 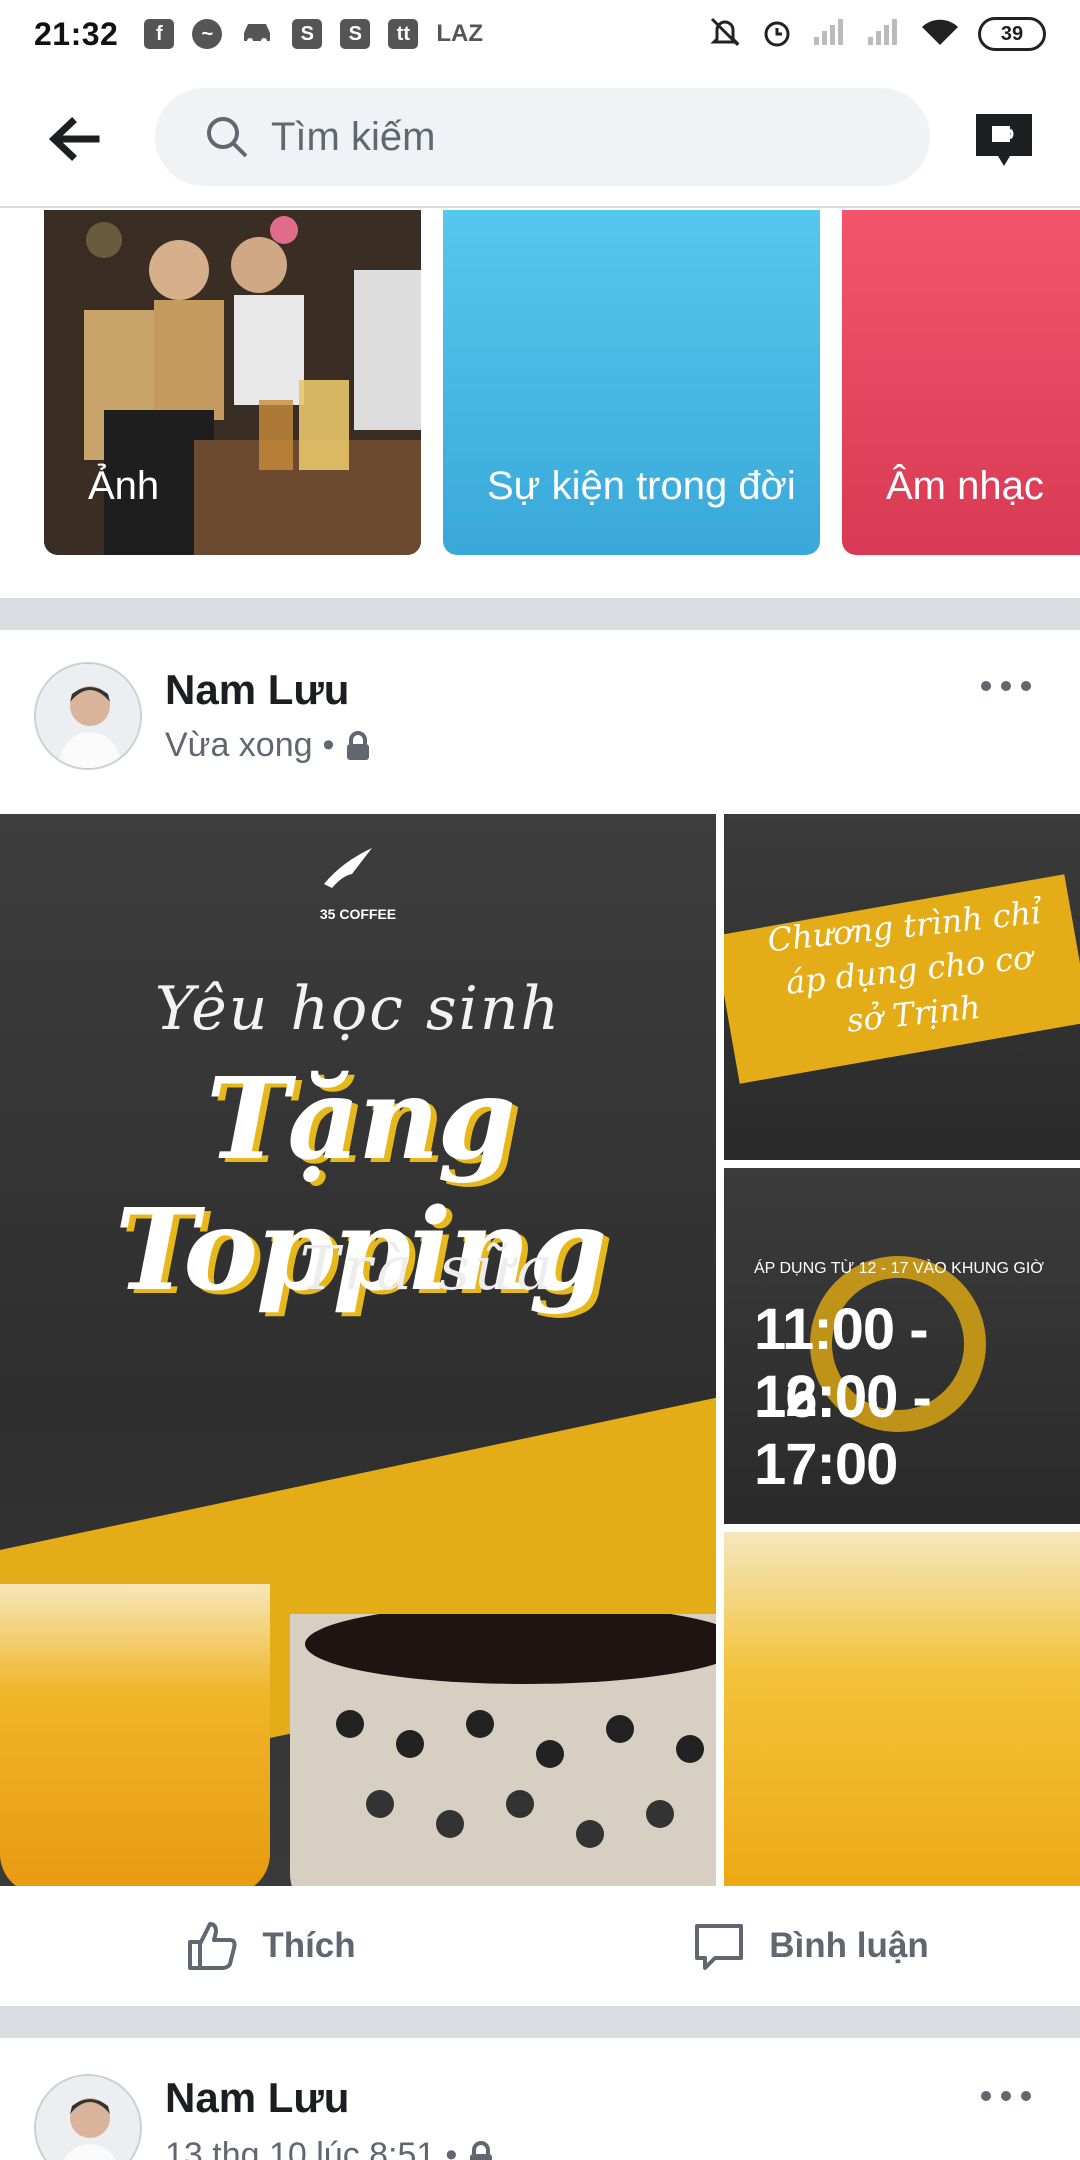 What do you see at coordinates (641, 486) in the screenshot?
I see `highlight-label: Sự kiện trong đời` at bounding box center [641, 486].